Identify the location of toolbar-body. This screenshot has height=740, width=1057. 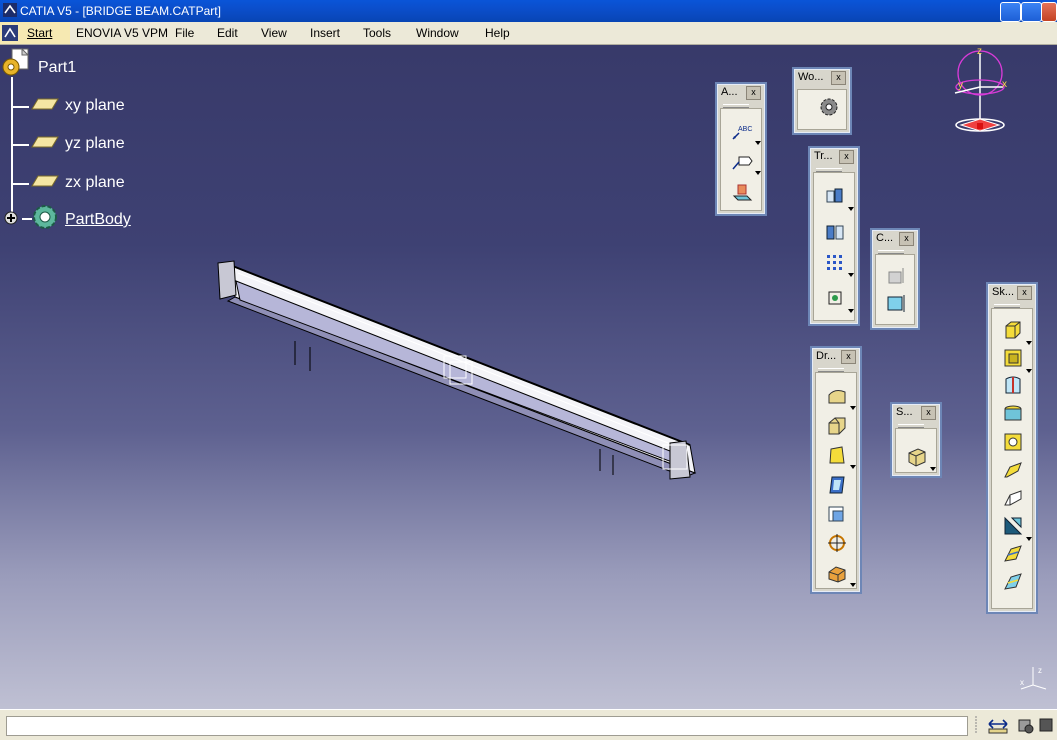
(836, 480).